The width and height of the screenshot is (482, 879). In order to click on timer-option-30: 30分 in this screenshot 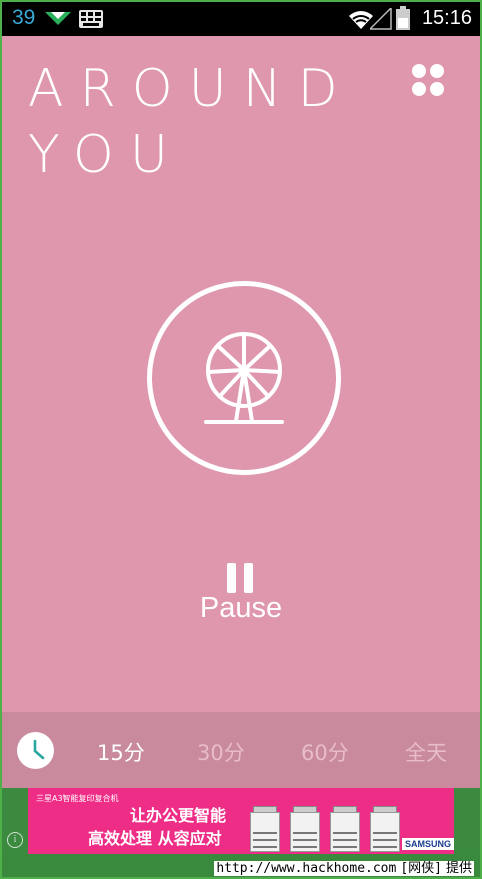, I will do `click(221, 752)`.